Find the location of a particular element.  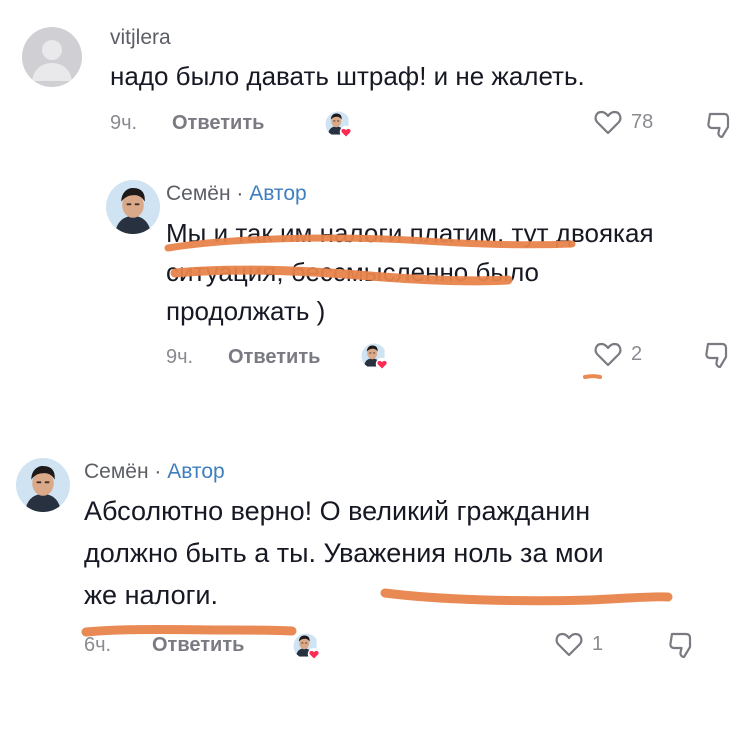

comment-text-line: ситуация, бессмысленно было is located at coordinates (352, 272).